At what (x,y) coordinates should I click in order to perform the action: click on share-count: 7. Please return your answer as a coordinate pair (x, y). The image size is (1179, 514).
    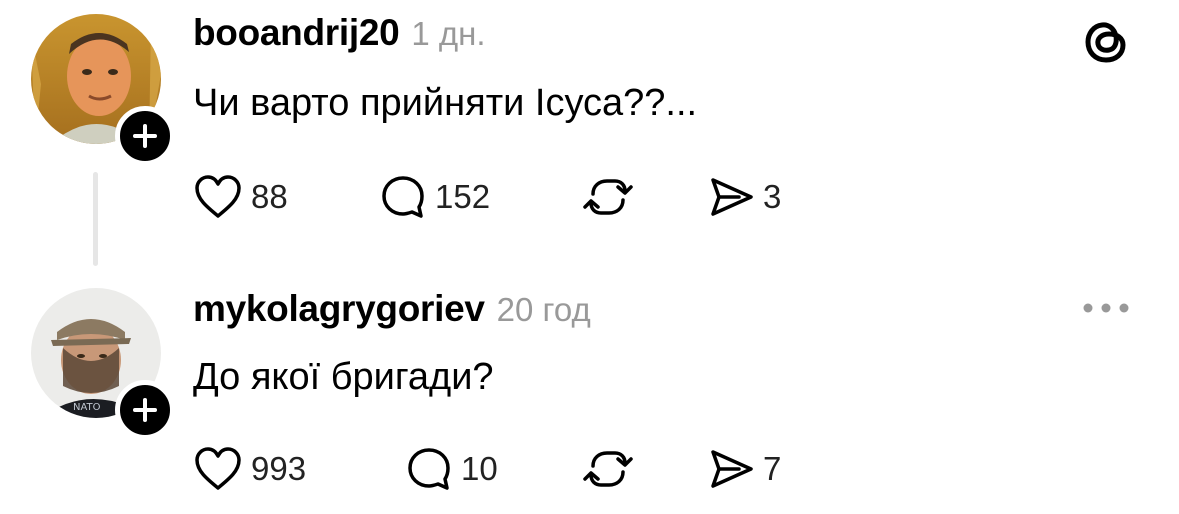
    Looking at the image, I should click on (772, 468).